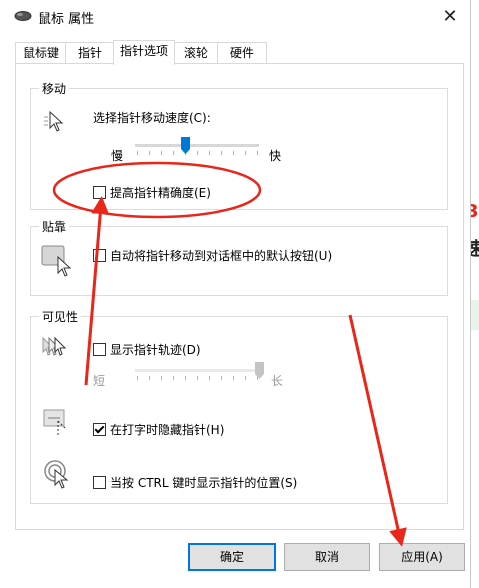 The image size is (479, 588). What do you see at coordinates (155, 349) in the screenshot?
I see `trails-label: 显示指针轨迹(D)` at bounding box center [155, 349].